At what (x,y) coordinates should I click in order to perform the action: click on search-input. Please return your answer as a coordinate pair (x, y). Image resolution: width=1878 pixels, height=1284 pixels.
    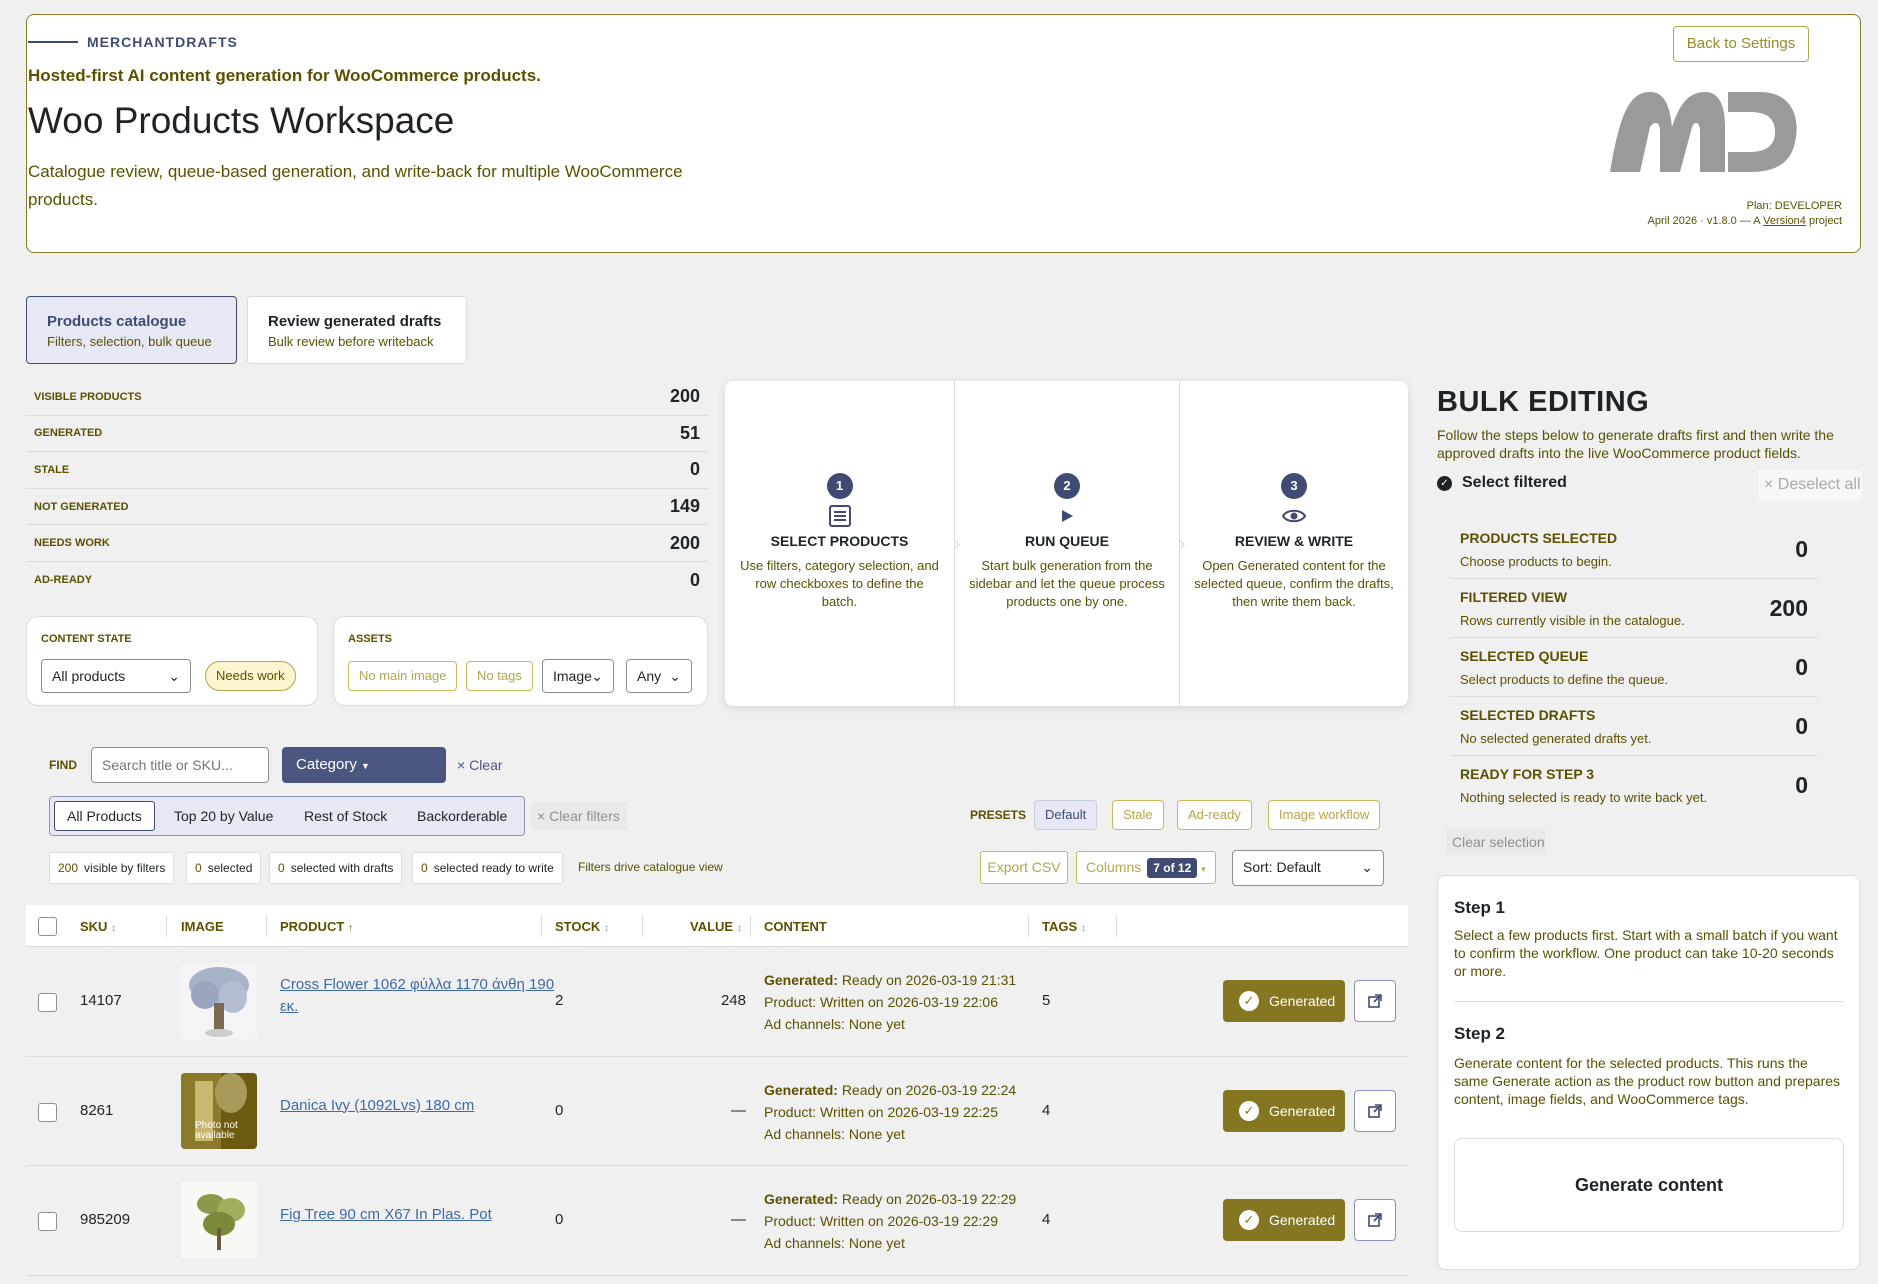
    Looking at the image, I should click on (180, 765).